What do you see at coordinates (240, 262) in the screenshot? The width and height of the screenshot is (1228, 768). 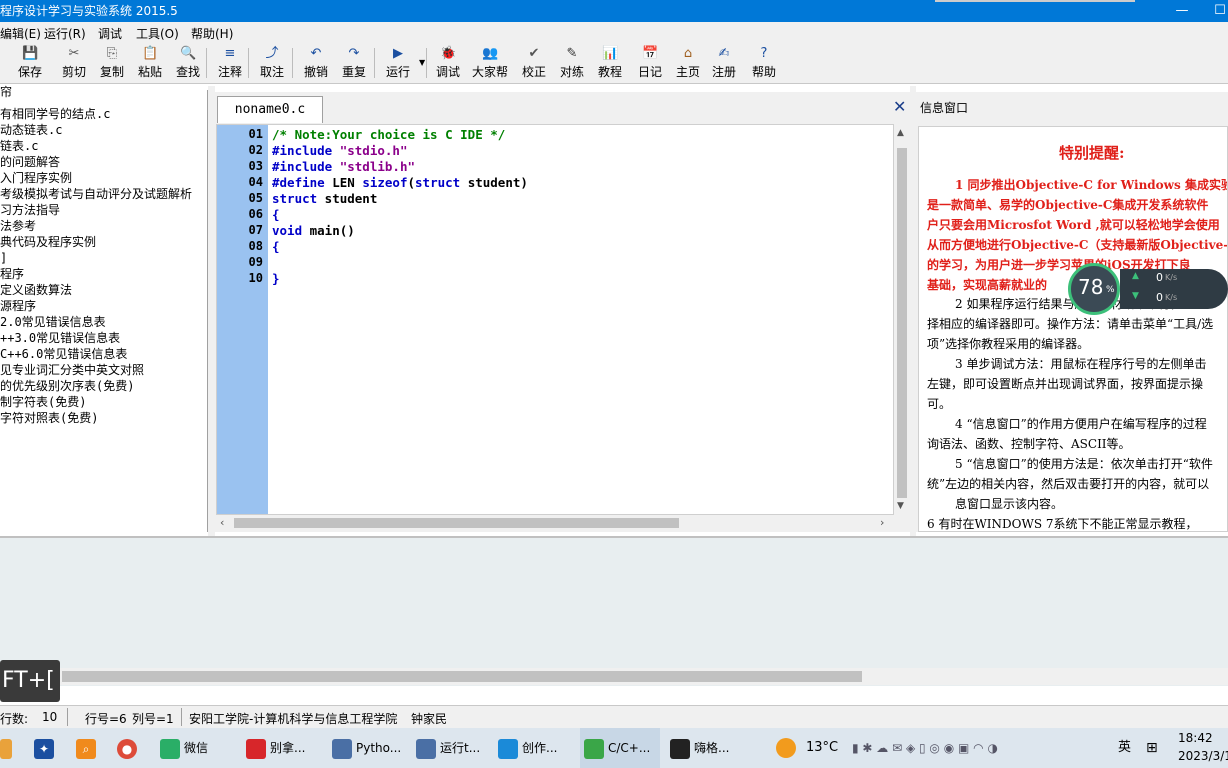 I see `line-number: 09` at bounding box center [240, 262].